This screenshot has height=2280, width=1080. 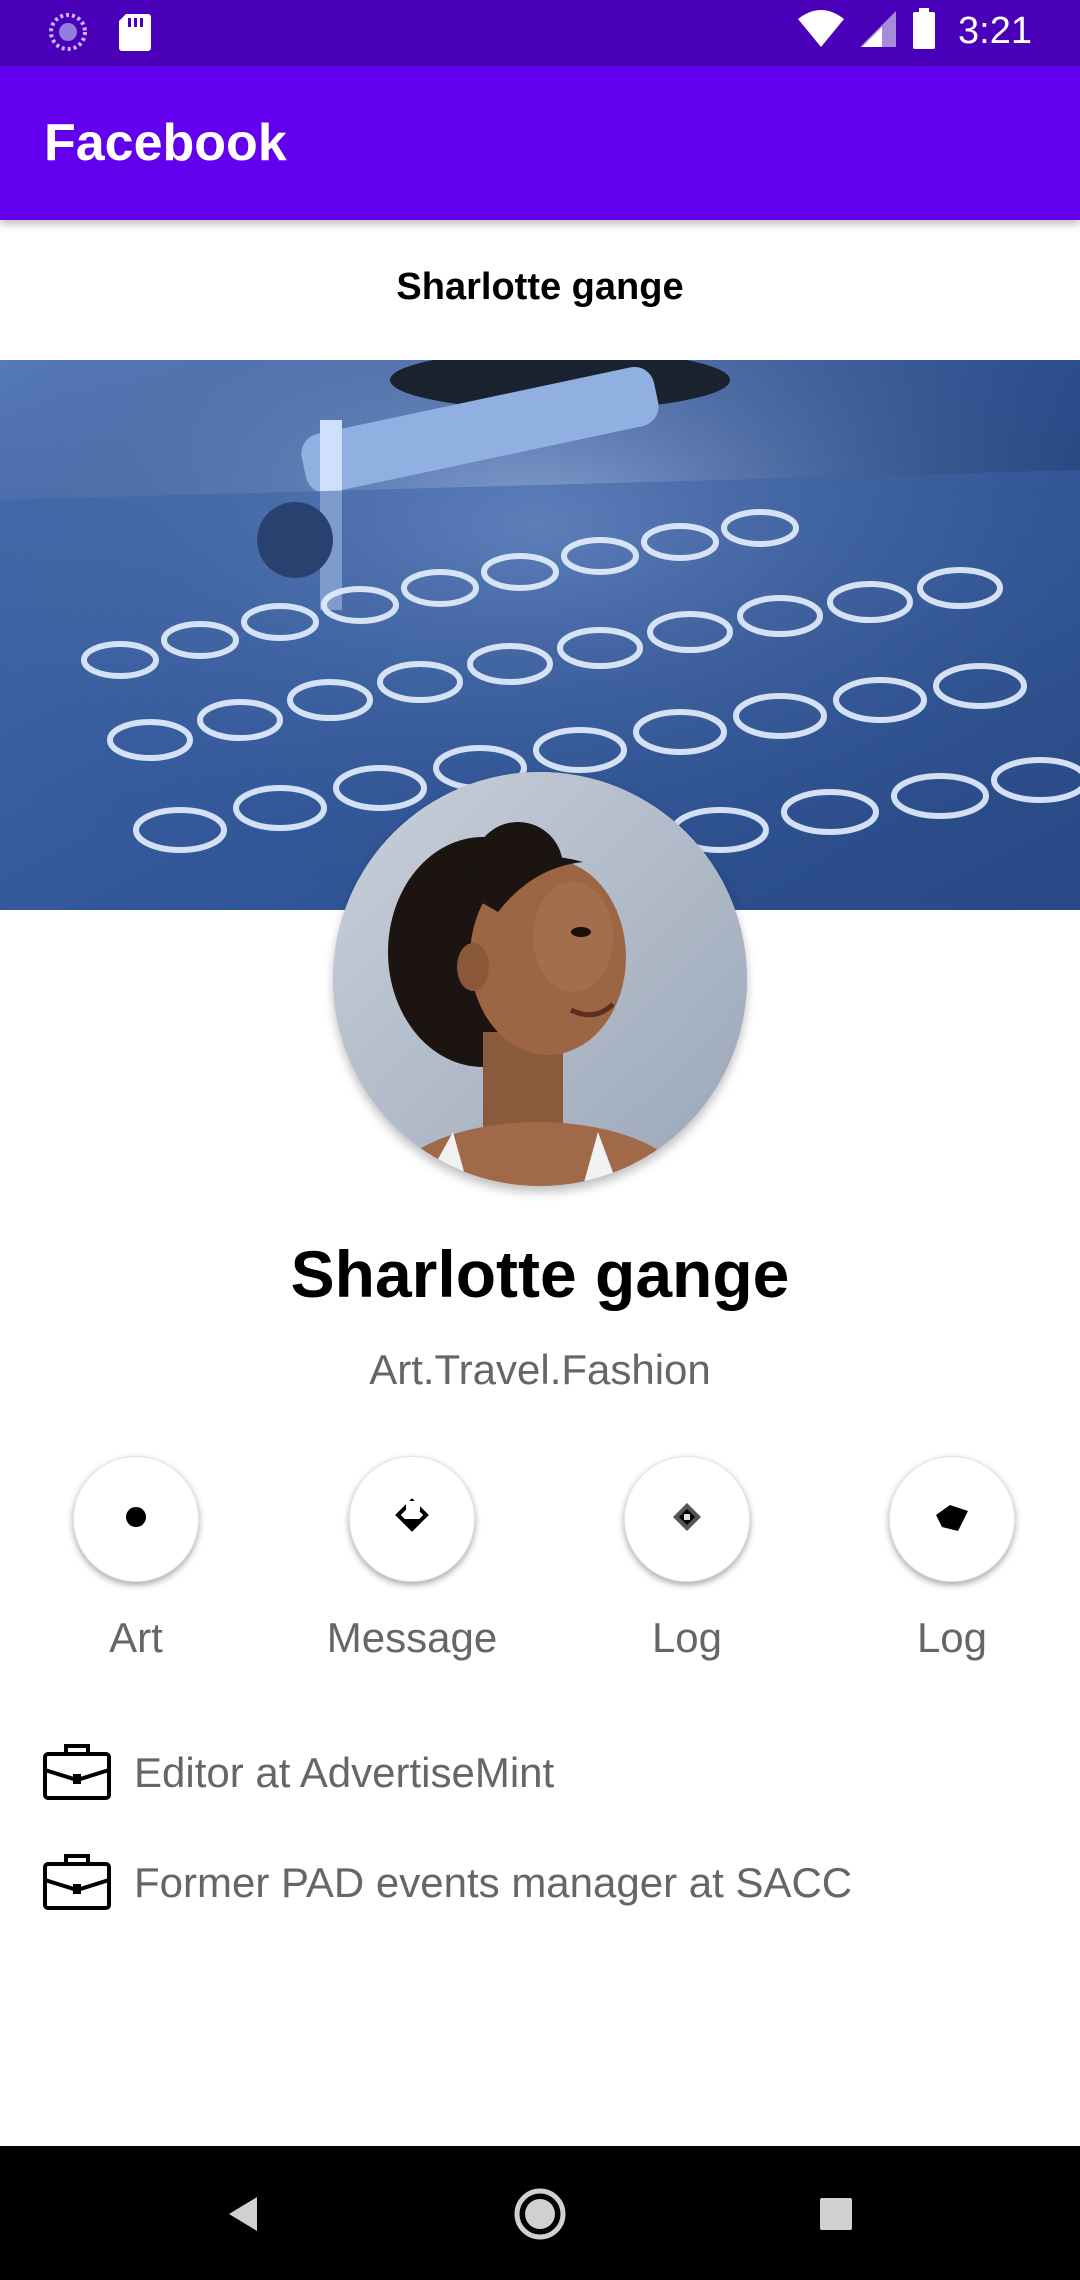 What do you see at coordinates (344, 1772) in the screenshot?
I see `info-text: Editor at AdvertiseMint` at bounding box center [344, 1772].